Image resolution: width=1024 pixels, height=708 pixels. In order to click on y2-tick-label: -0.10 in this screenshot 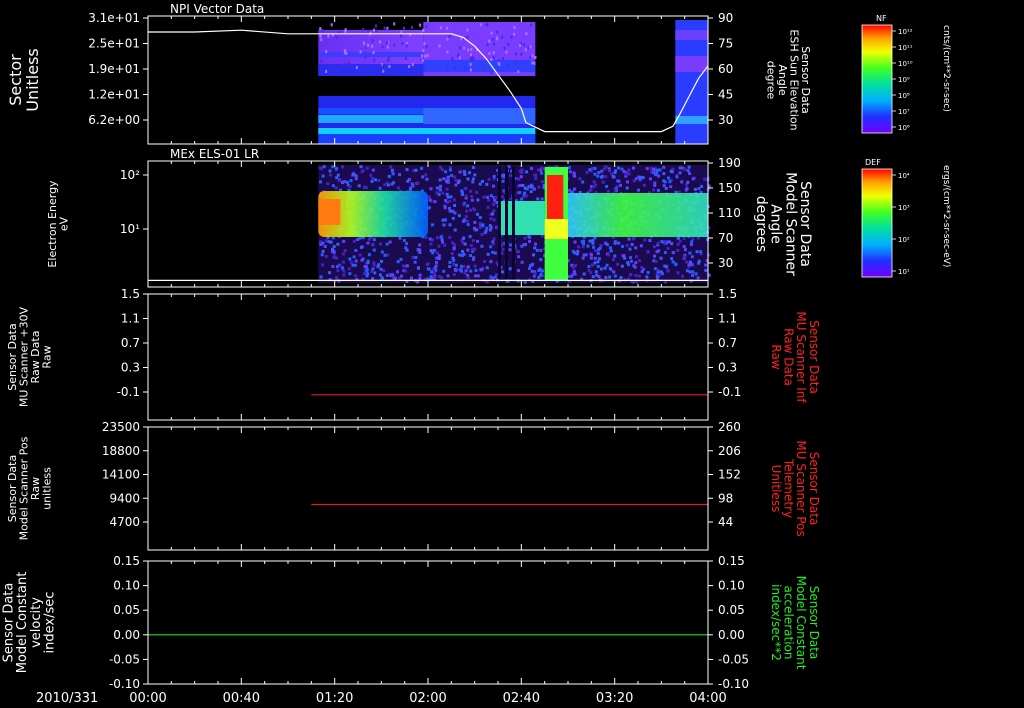, I will do `click(733, 684)`.